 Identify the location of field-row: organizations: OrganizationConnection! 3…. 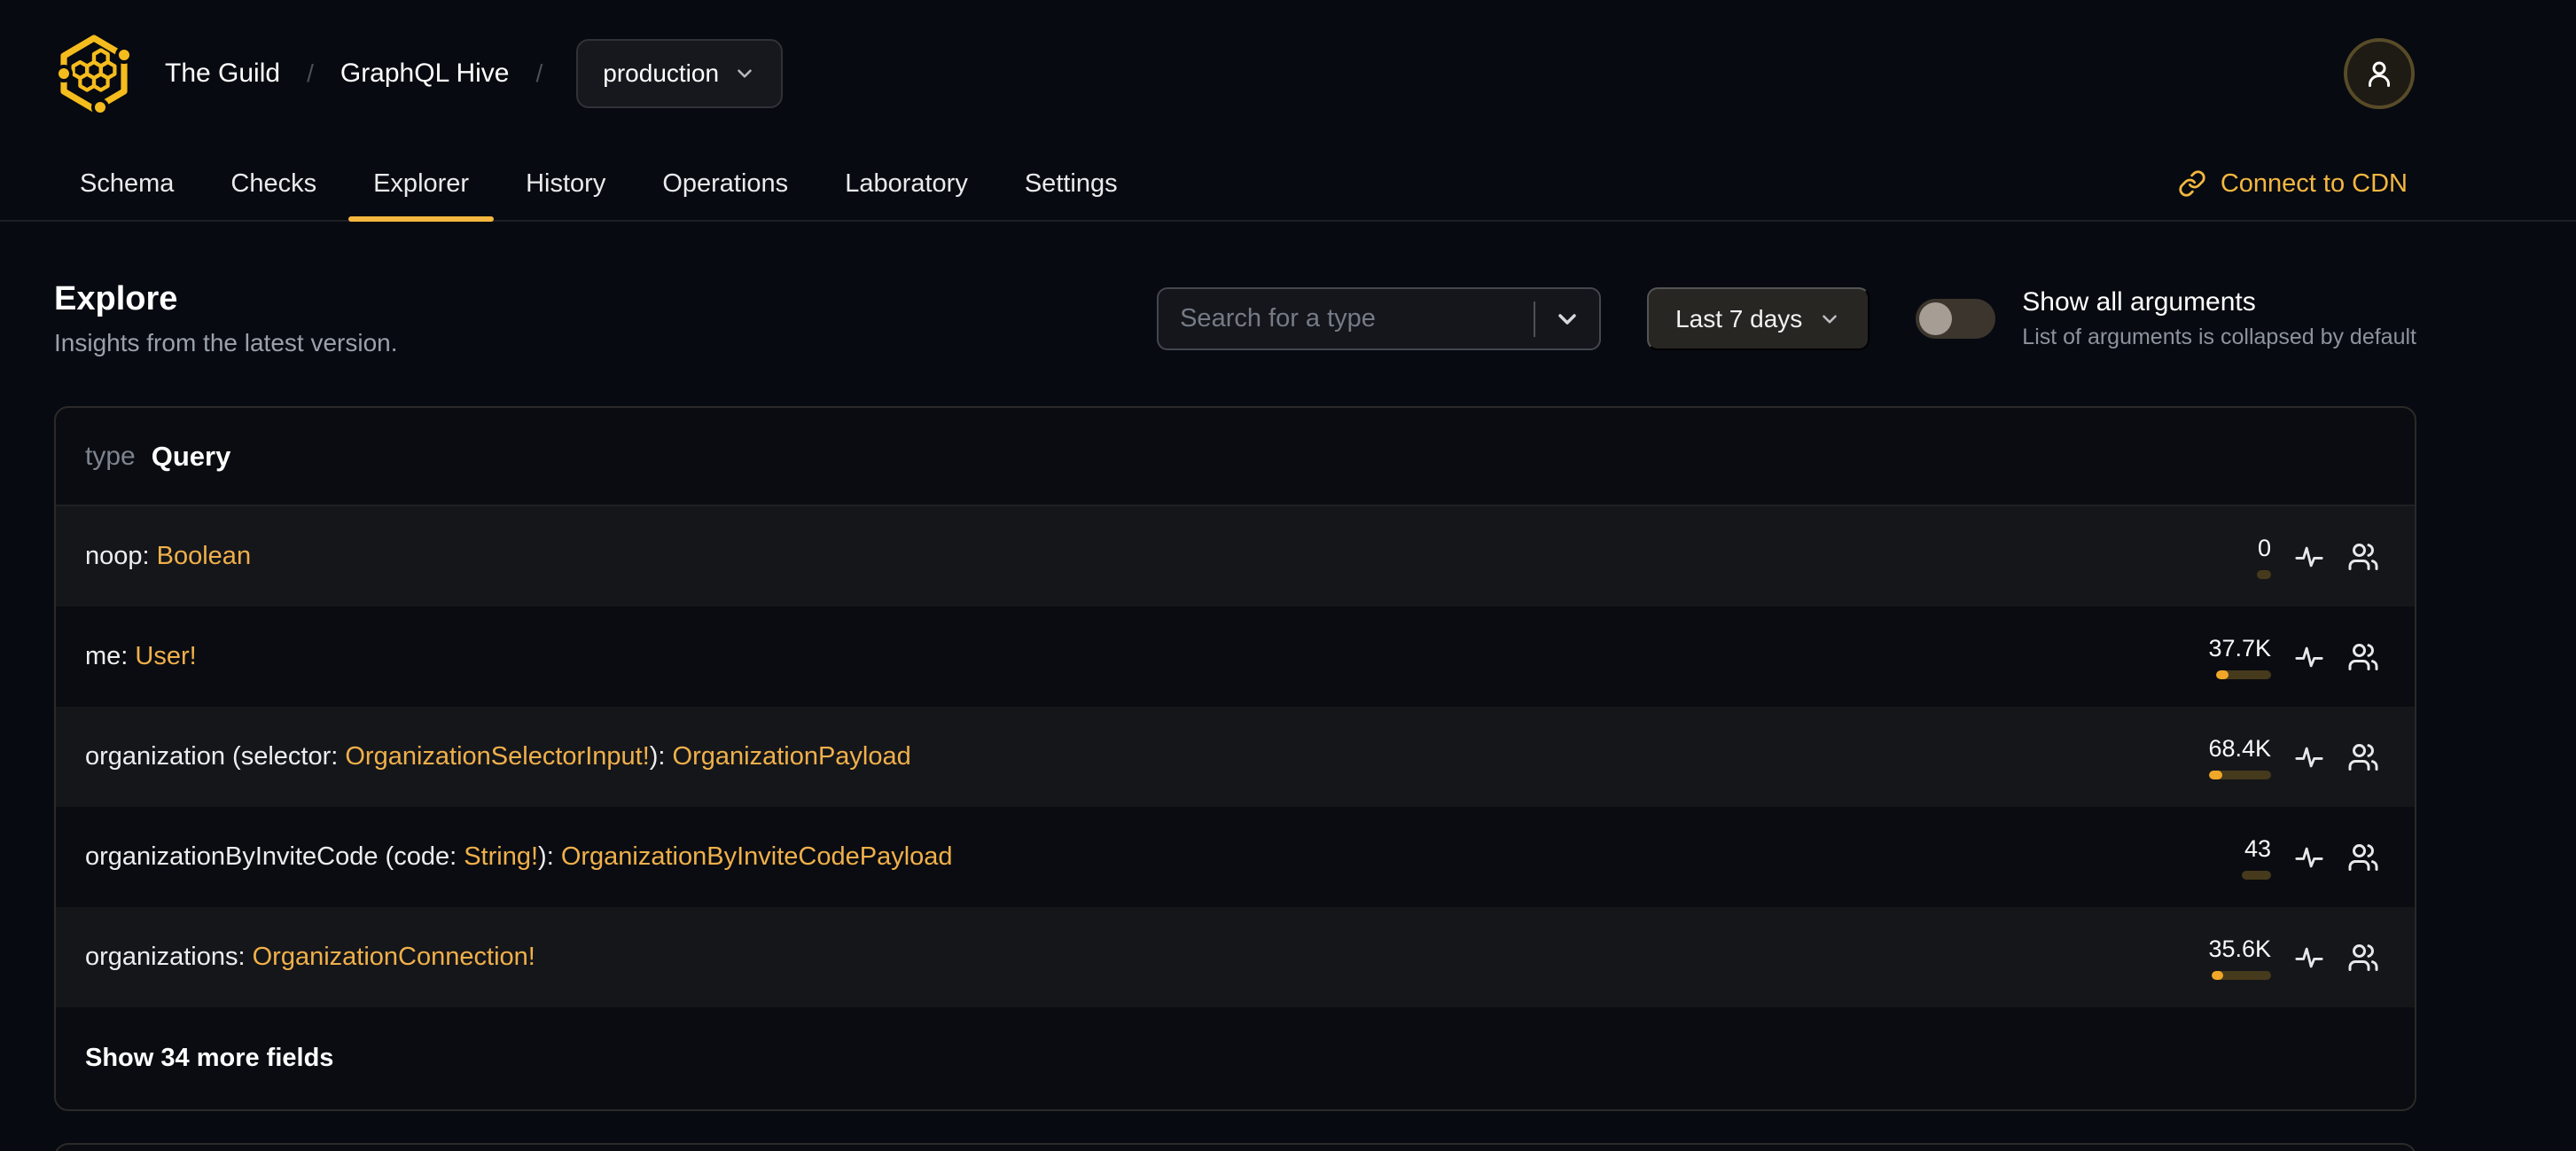
(1235, 957).